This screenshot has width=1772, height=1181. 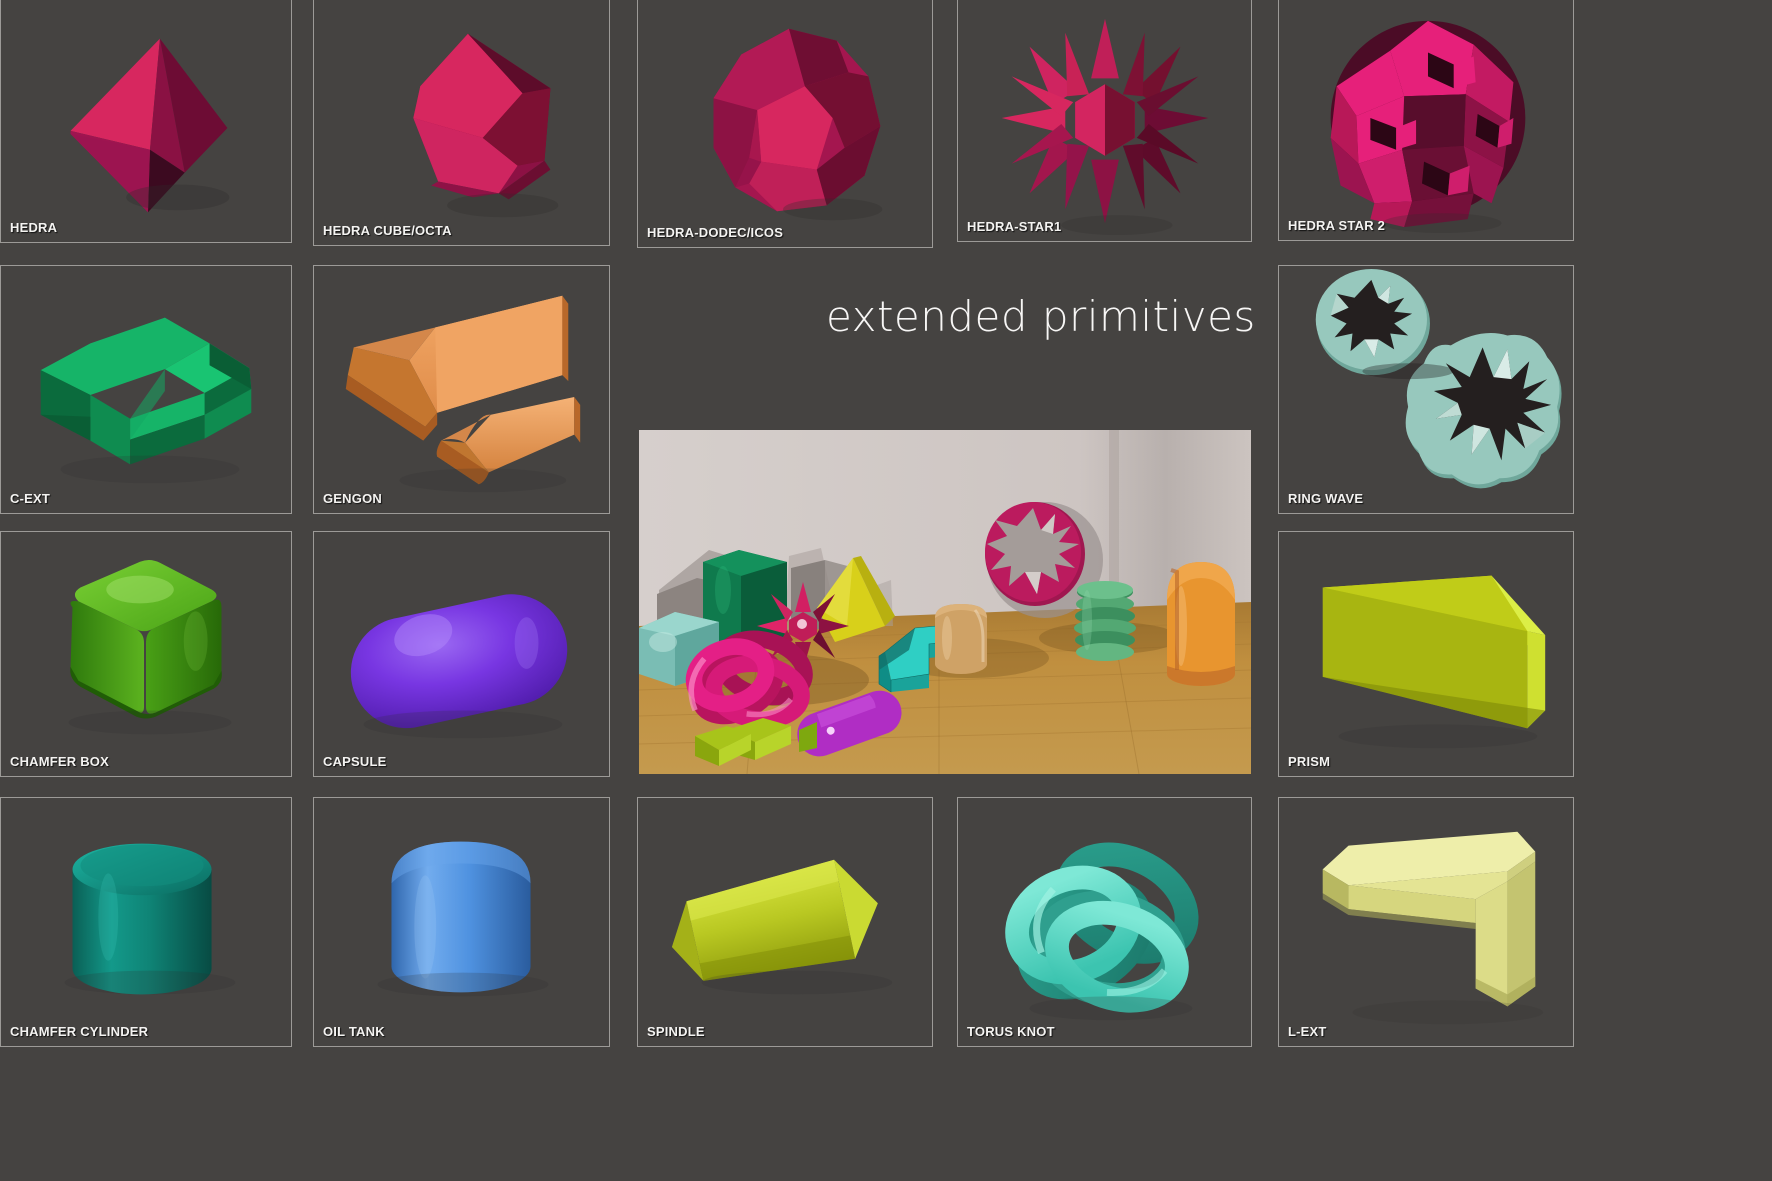 I want to click on panel-hedra: HEDRA, so click(x=146, y=121).